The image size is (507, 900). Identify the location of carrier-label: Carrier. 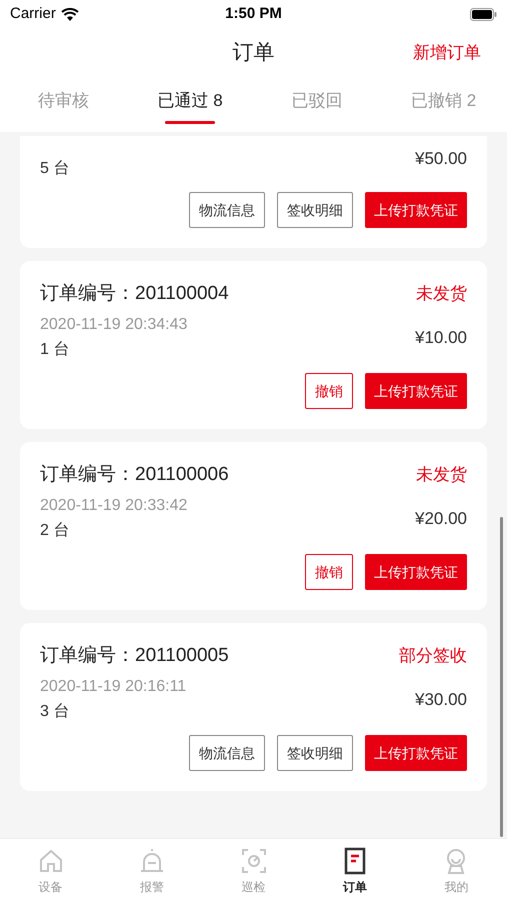
(33, 14).